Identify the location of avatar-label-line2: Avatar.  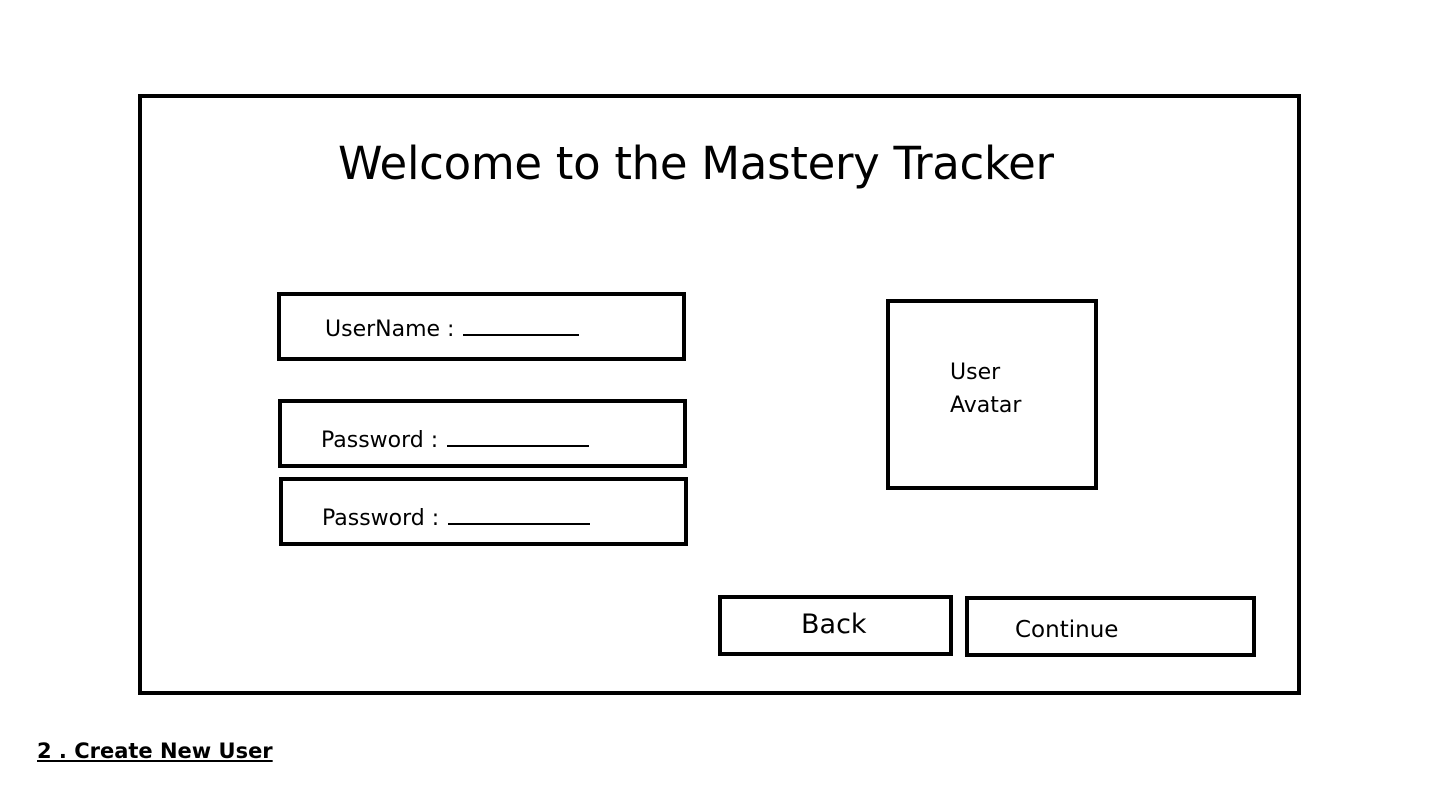
(986, 405).